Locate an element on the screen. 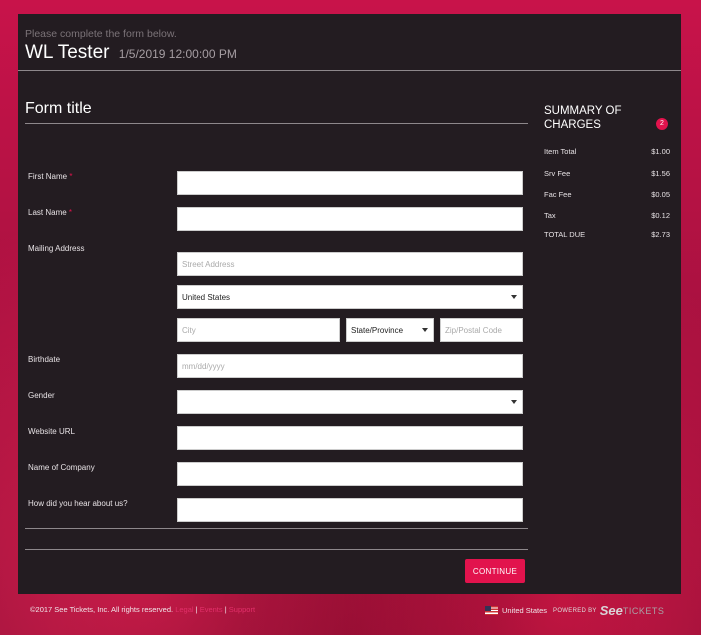  powered-by-text: POWERED BY is located at coordinates (575, 610).